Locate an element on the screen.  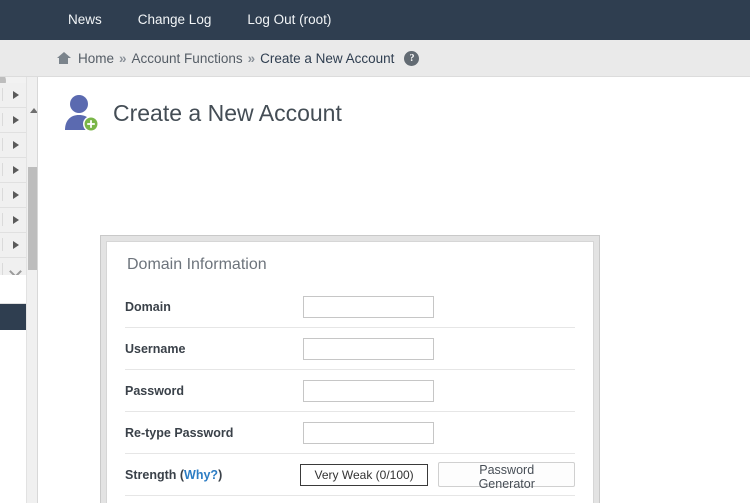
password-generator-button: Password Generator is located at coordinates (506, 476).